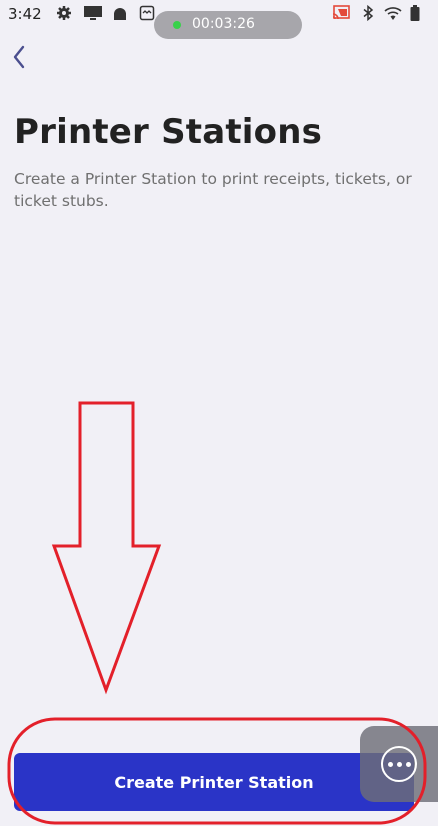  What do you see at coordinates (341, 12) in the screenshot?
I see `cast-icon` at bounding box center [341, 12].